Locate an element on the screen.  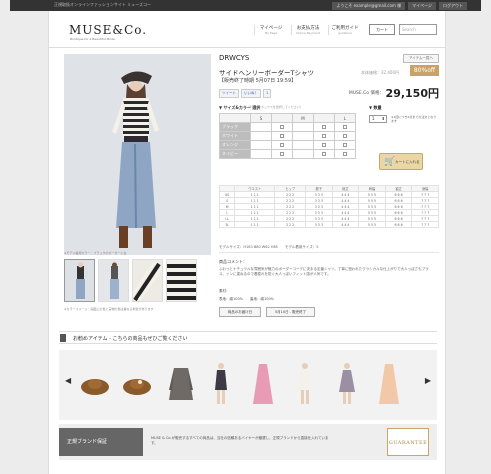
thumbnail-strip is located at coordinates (130, 280).